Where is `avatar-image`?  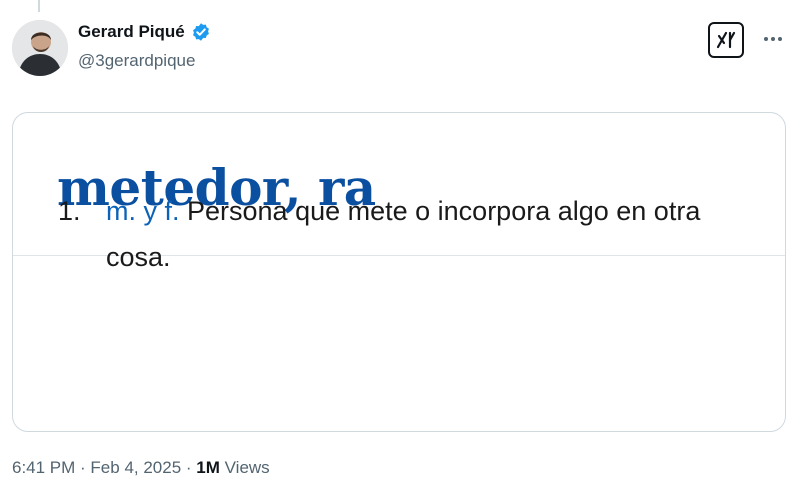
avatar-image is located at coordinates (40, 48).